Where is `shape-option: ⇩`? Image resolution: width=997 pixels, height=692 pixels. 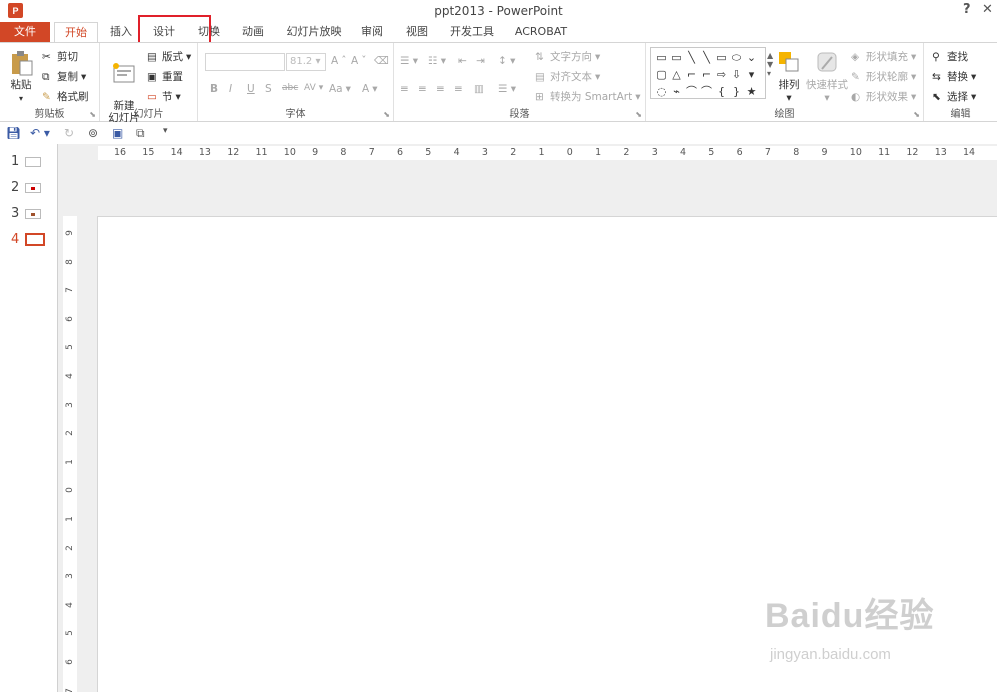
shape-option: ⇩ is located at coordinates (736, 74).